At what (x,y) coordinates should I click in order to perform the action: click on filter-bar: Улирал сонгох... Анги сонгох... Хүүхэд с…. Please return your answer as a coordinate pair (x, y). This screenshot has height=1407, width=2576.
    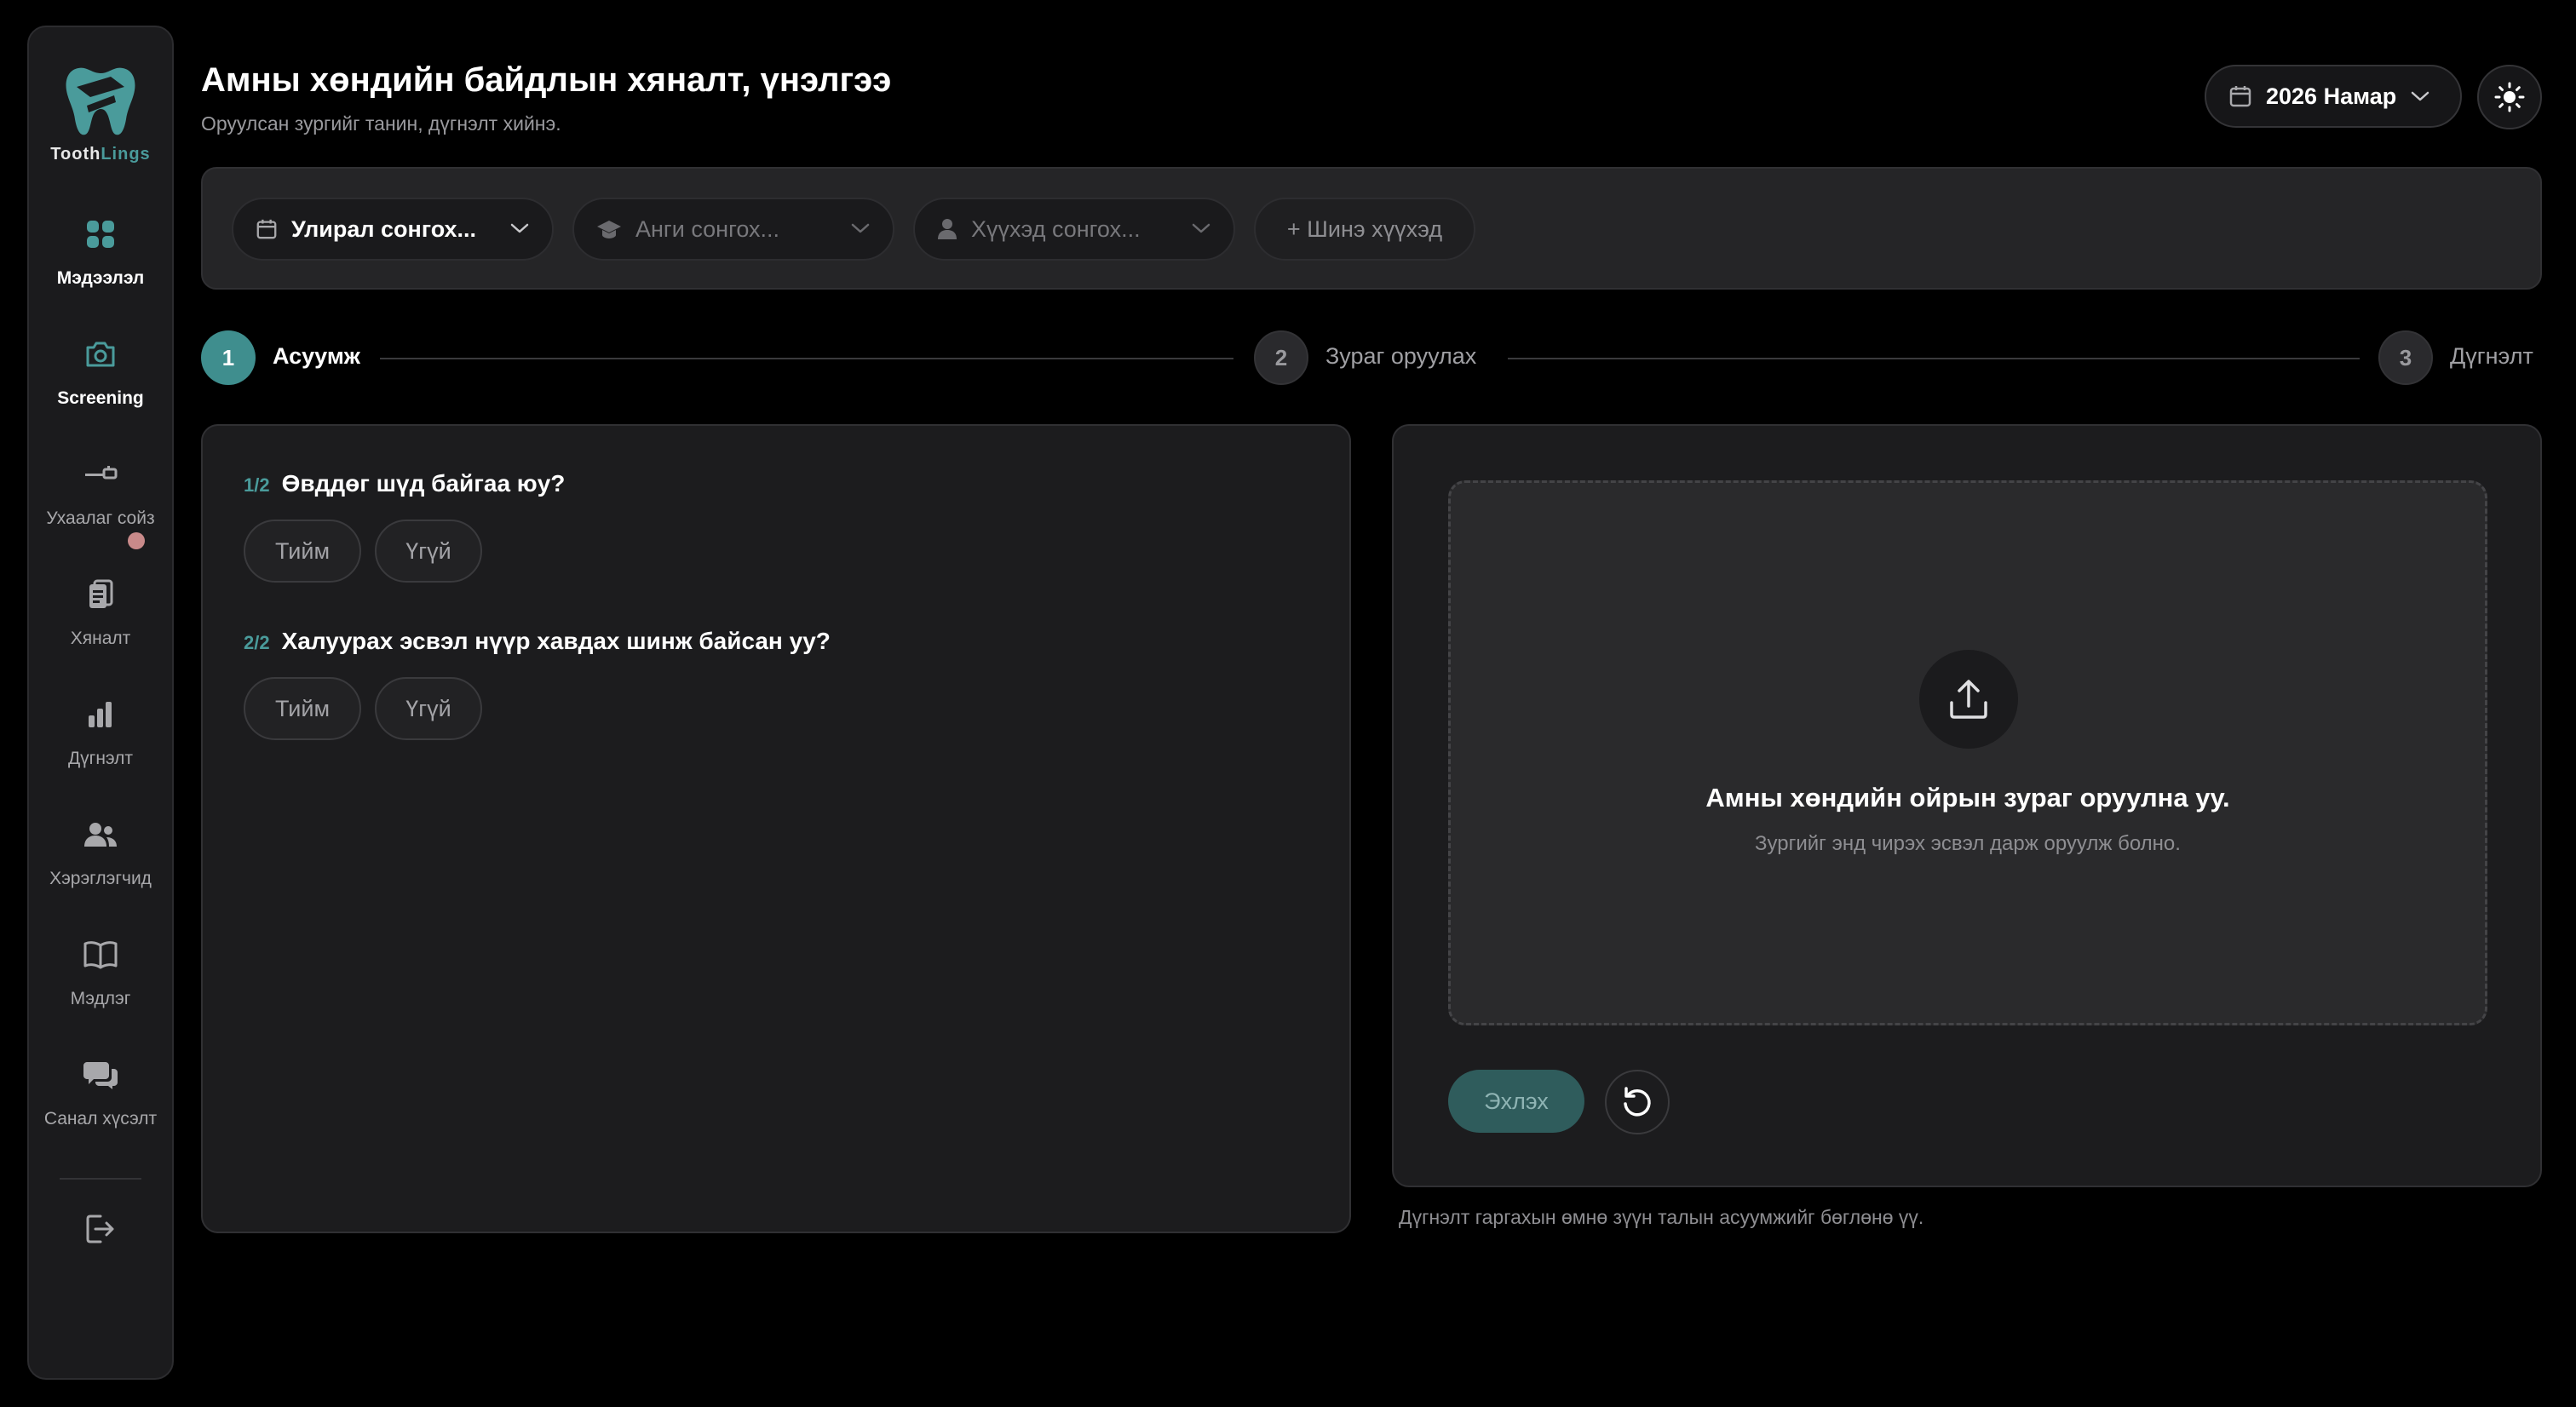
    Looking at the image, I should click on (1372, 228).